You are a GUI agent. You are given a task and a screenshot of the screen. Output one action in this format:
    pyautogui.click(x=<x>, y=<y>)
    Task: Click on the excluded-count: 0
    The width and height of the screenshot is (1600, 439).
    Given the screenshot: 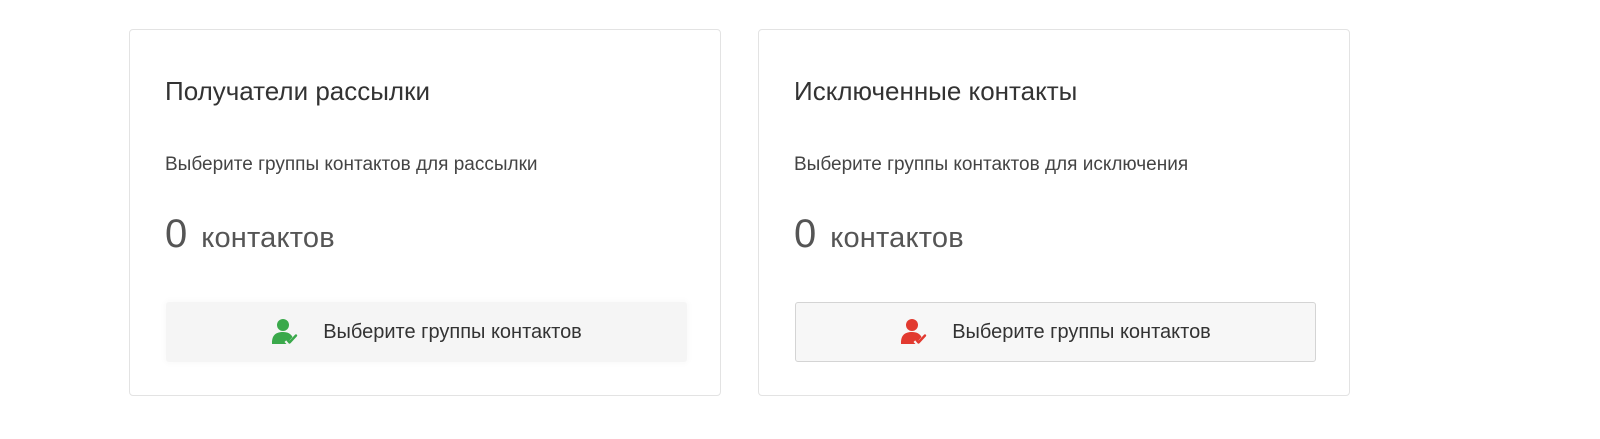 What is the action you would take?
    pyautogui.click(x=805, y=234)
    